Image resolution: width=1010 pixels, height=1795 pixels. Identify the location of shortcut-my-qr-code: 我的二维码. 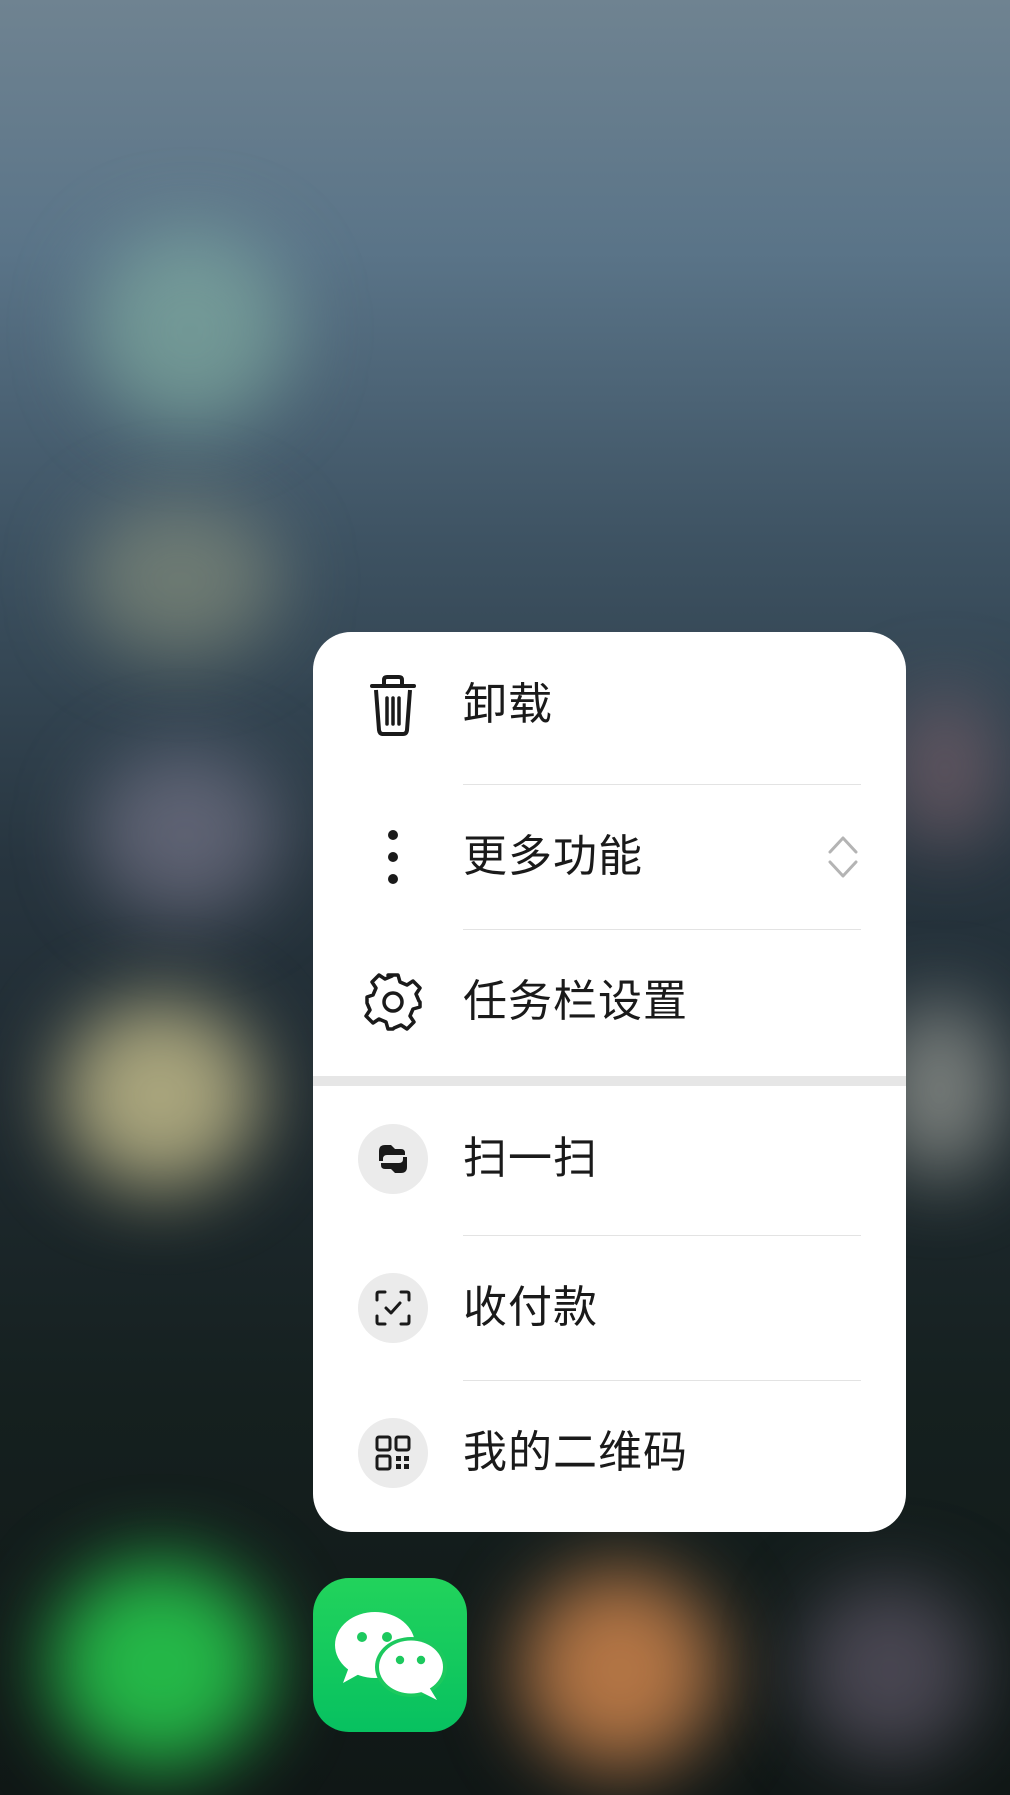
(609, 1452).